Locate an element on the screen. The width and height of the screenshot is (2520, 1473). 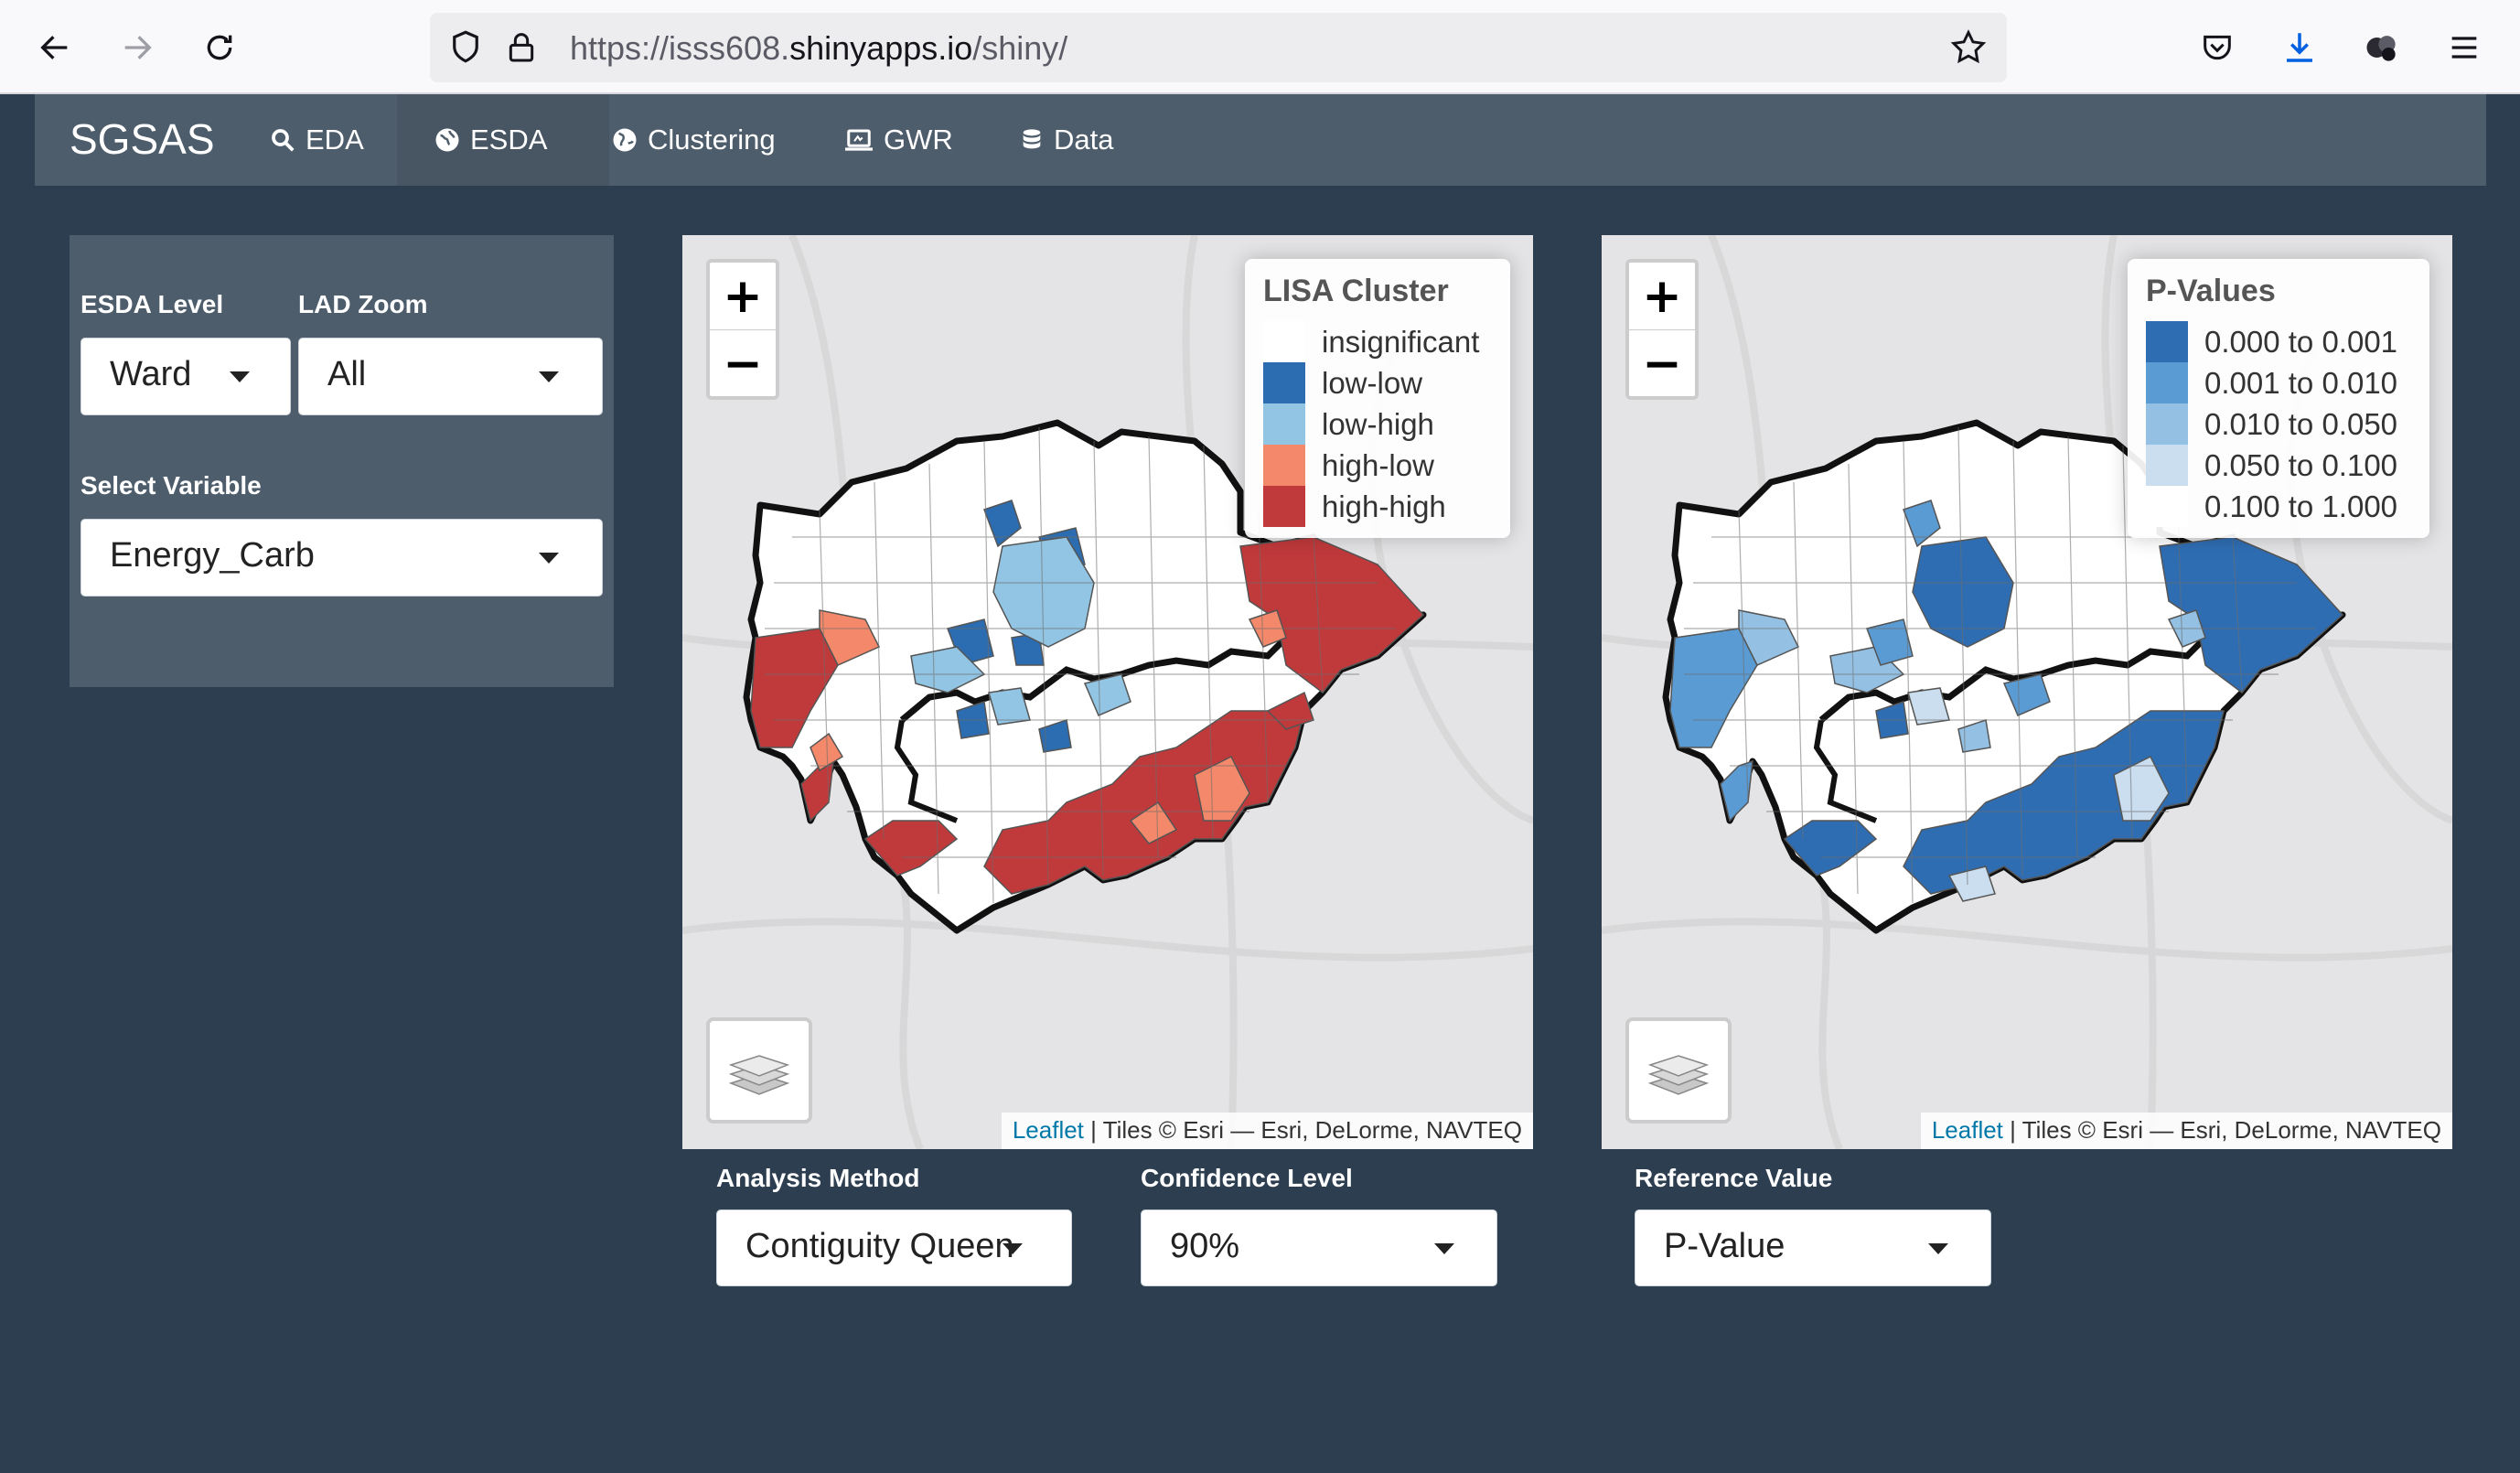
legend-label: insignificant is located at coordinates (1401, 342).